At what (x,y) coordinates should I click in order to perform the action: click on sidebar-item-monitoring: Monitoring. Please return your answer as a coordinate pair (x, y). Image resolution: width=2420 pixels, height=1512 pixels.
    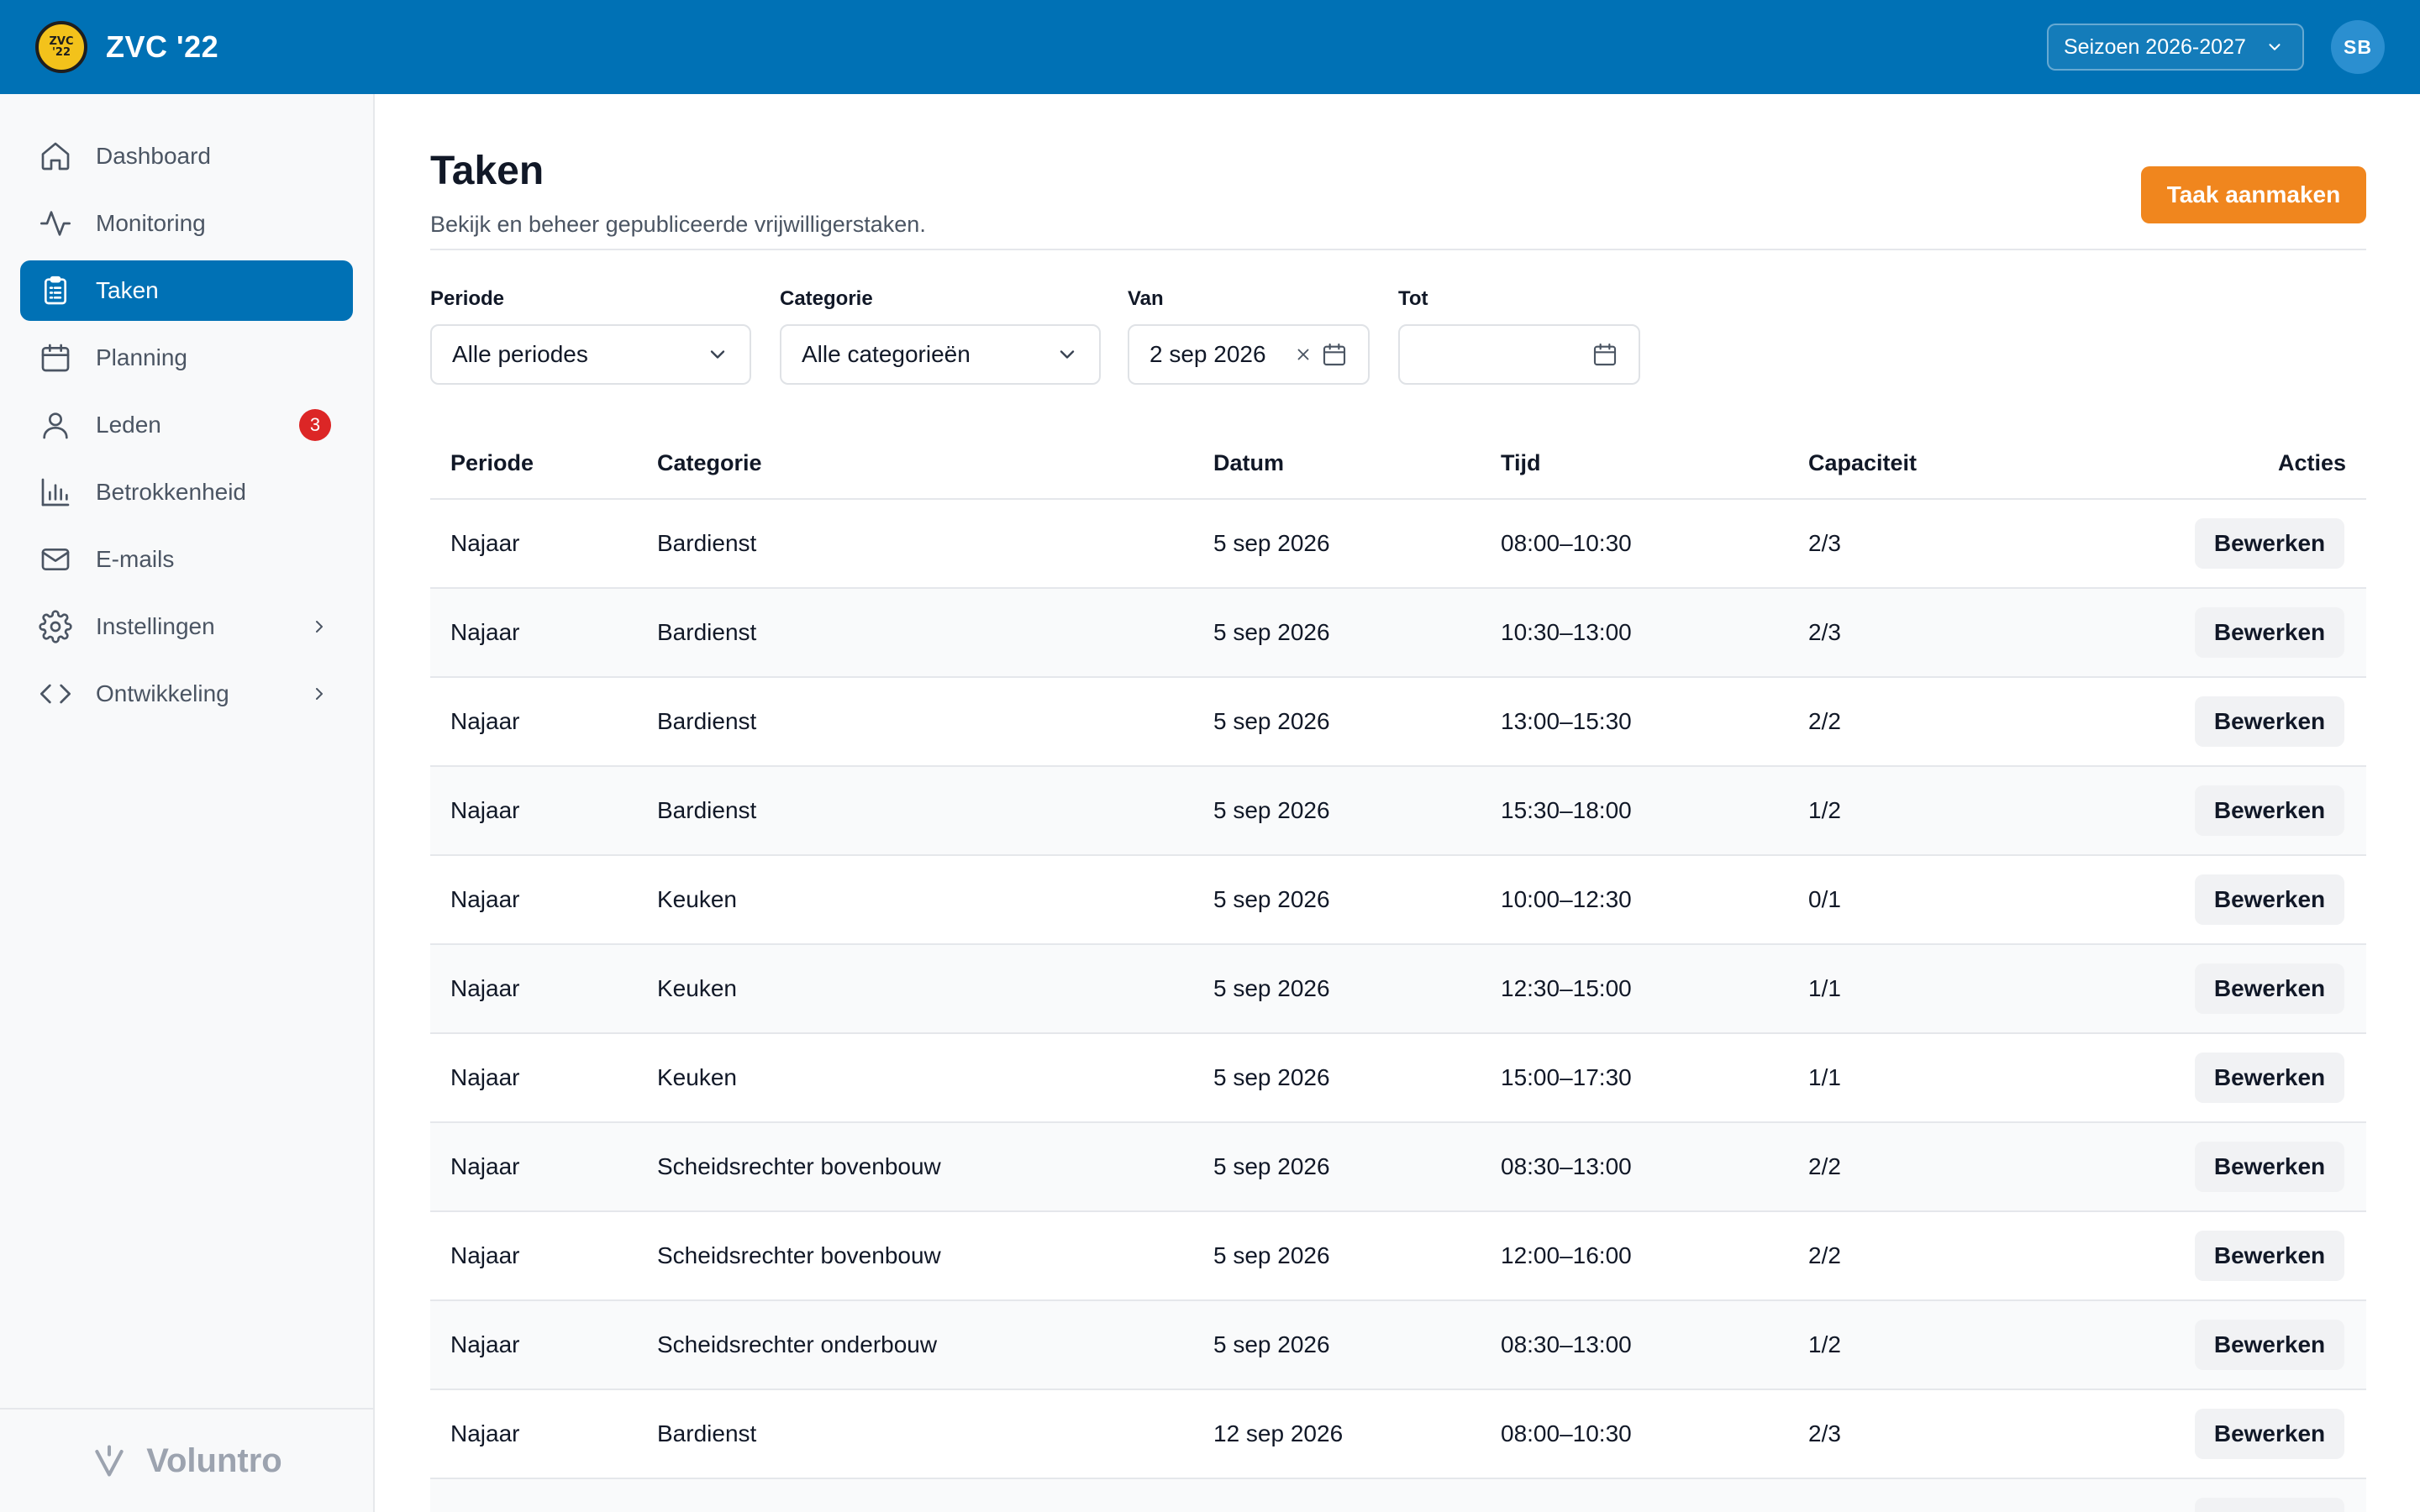
    Looking at the image, I should click on (187, 223).